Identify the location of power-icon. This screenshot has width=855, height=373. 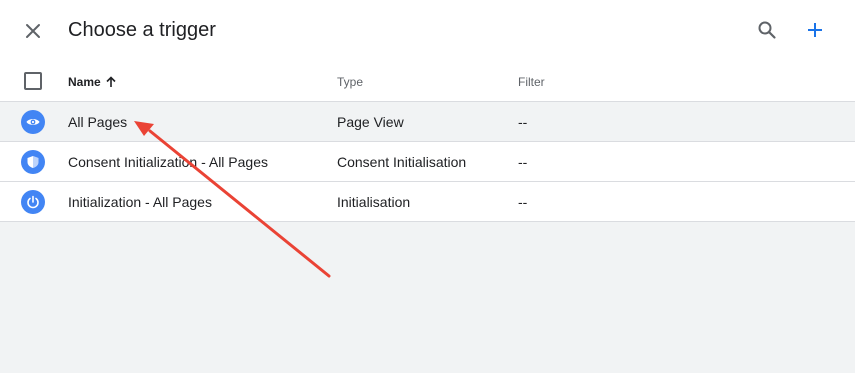
(33, 202).